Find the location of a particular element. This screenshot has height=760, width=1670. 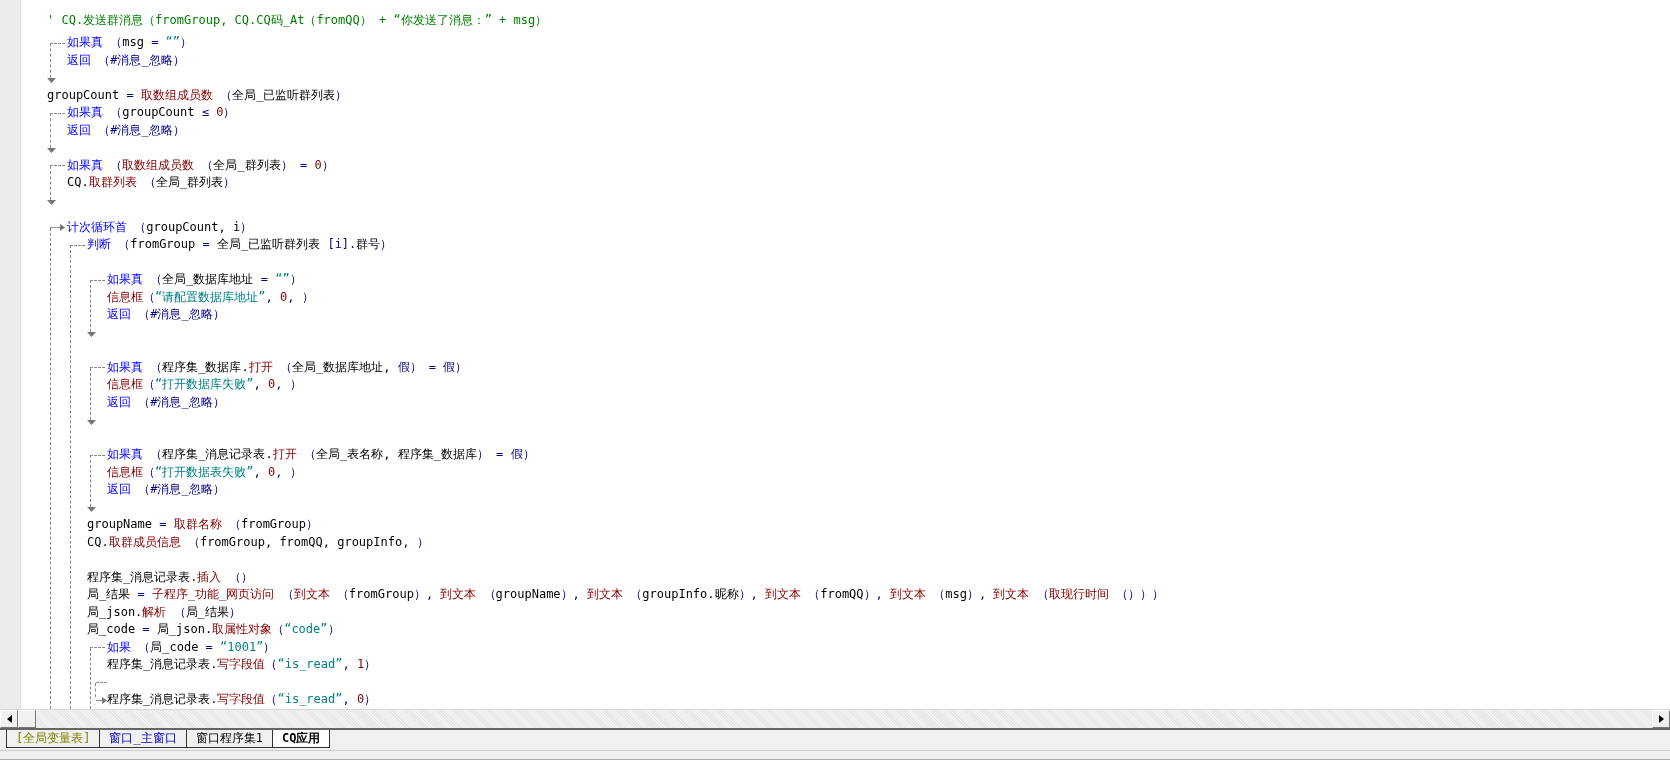

code-line: 如果 （局_code = “1001”） is located at coordinates (191, 647).